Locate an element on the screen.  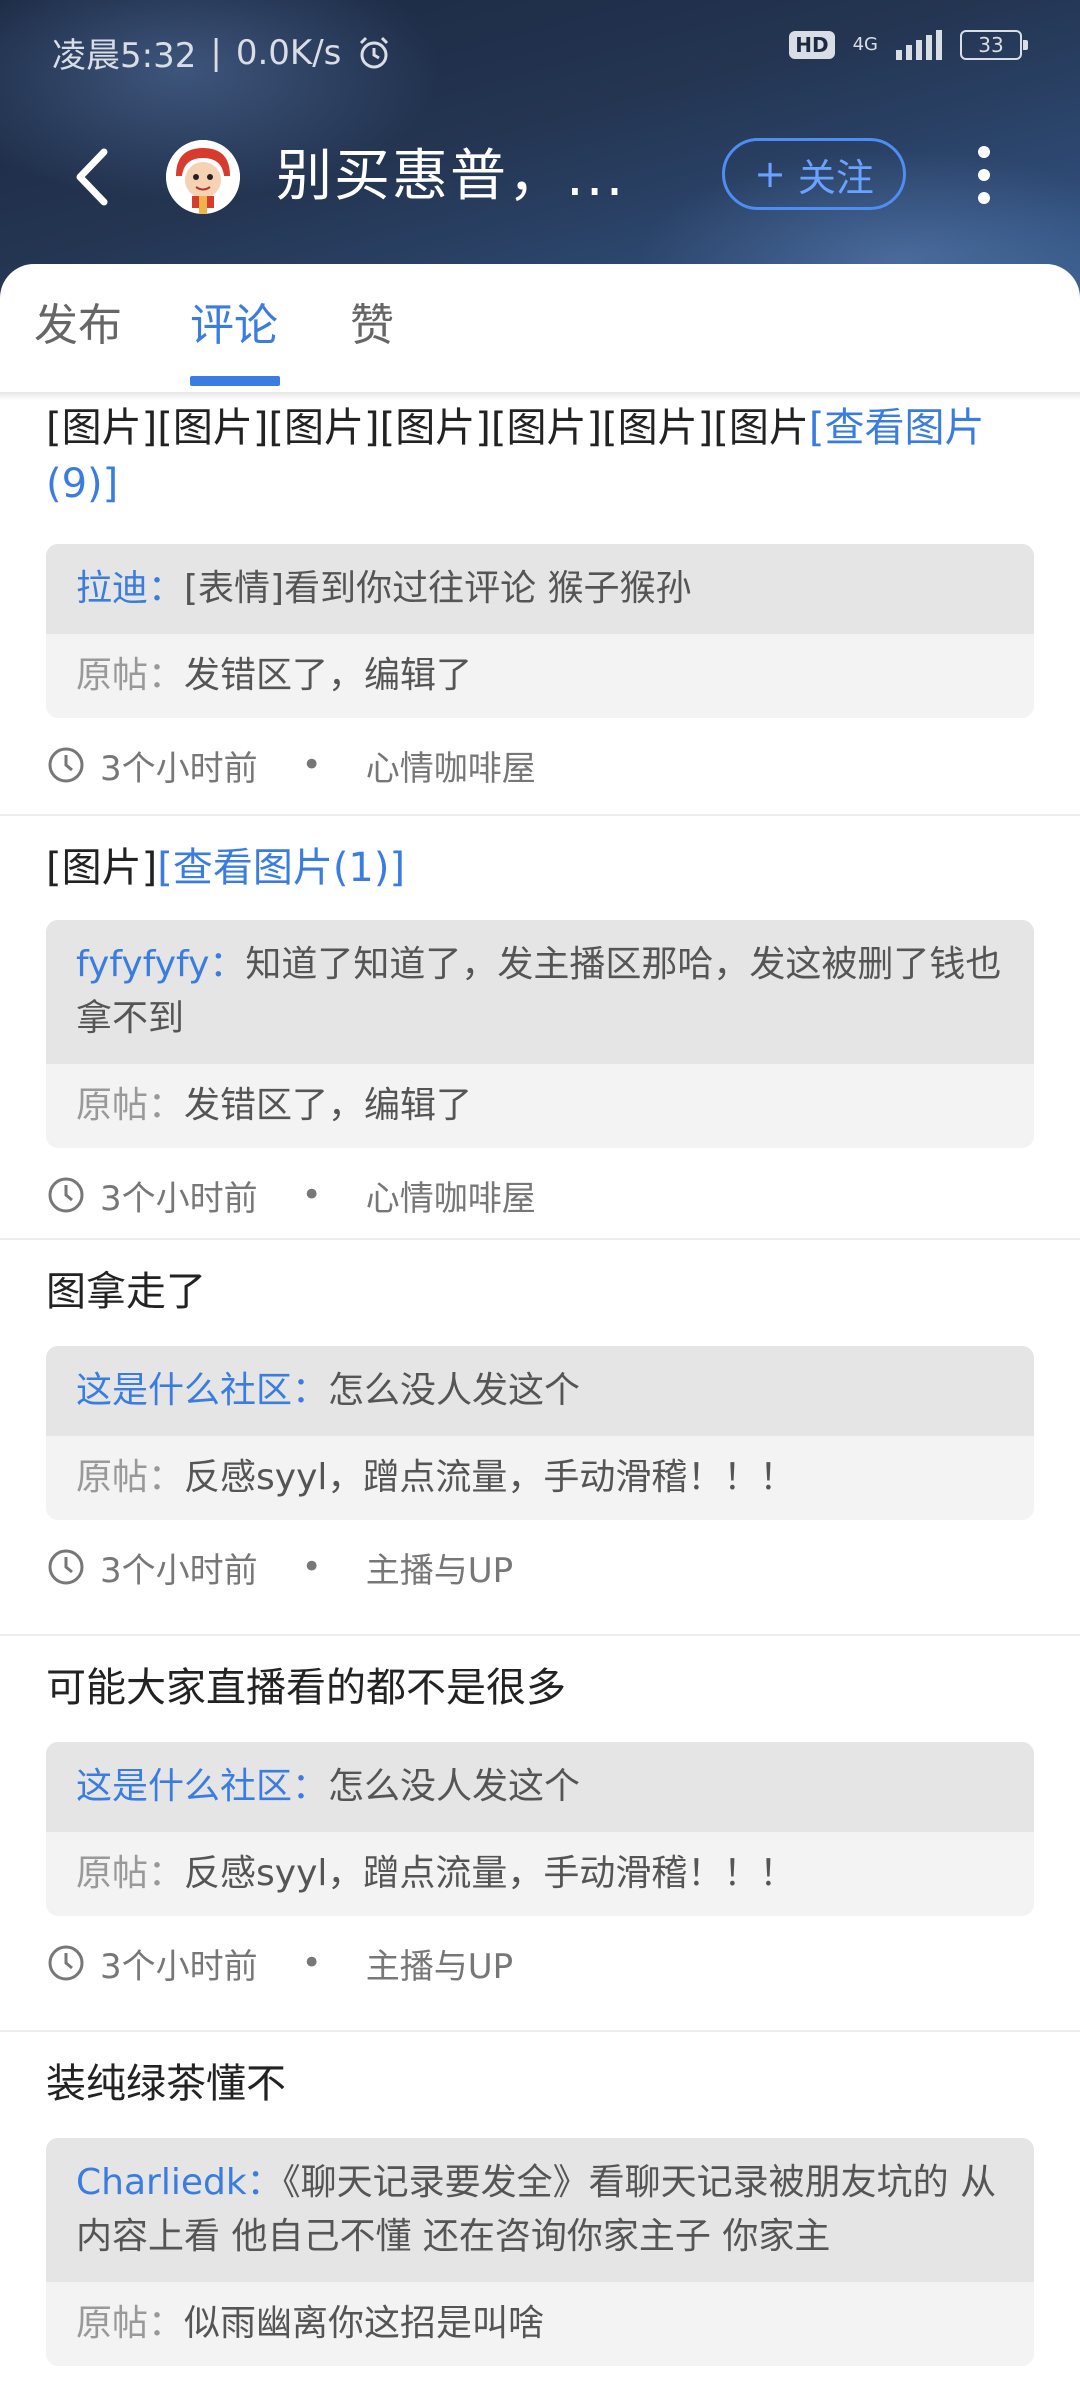
original-post: 原帖：似雨幽离你这招是叫啥 is located at coordinates (540, 2324).